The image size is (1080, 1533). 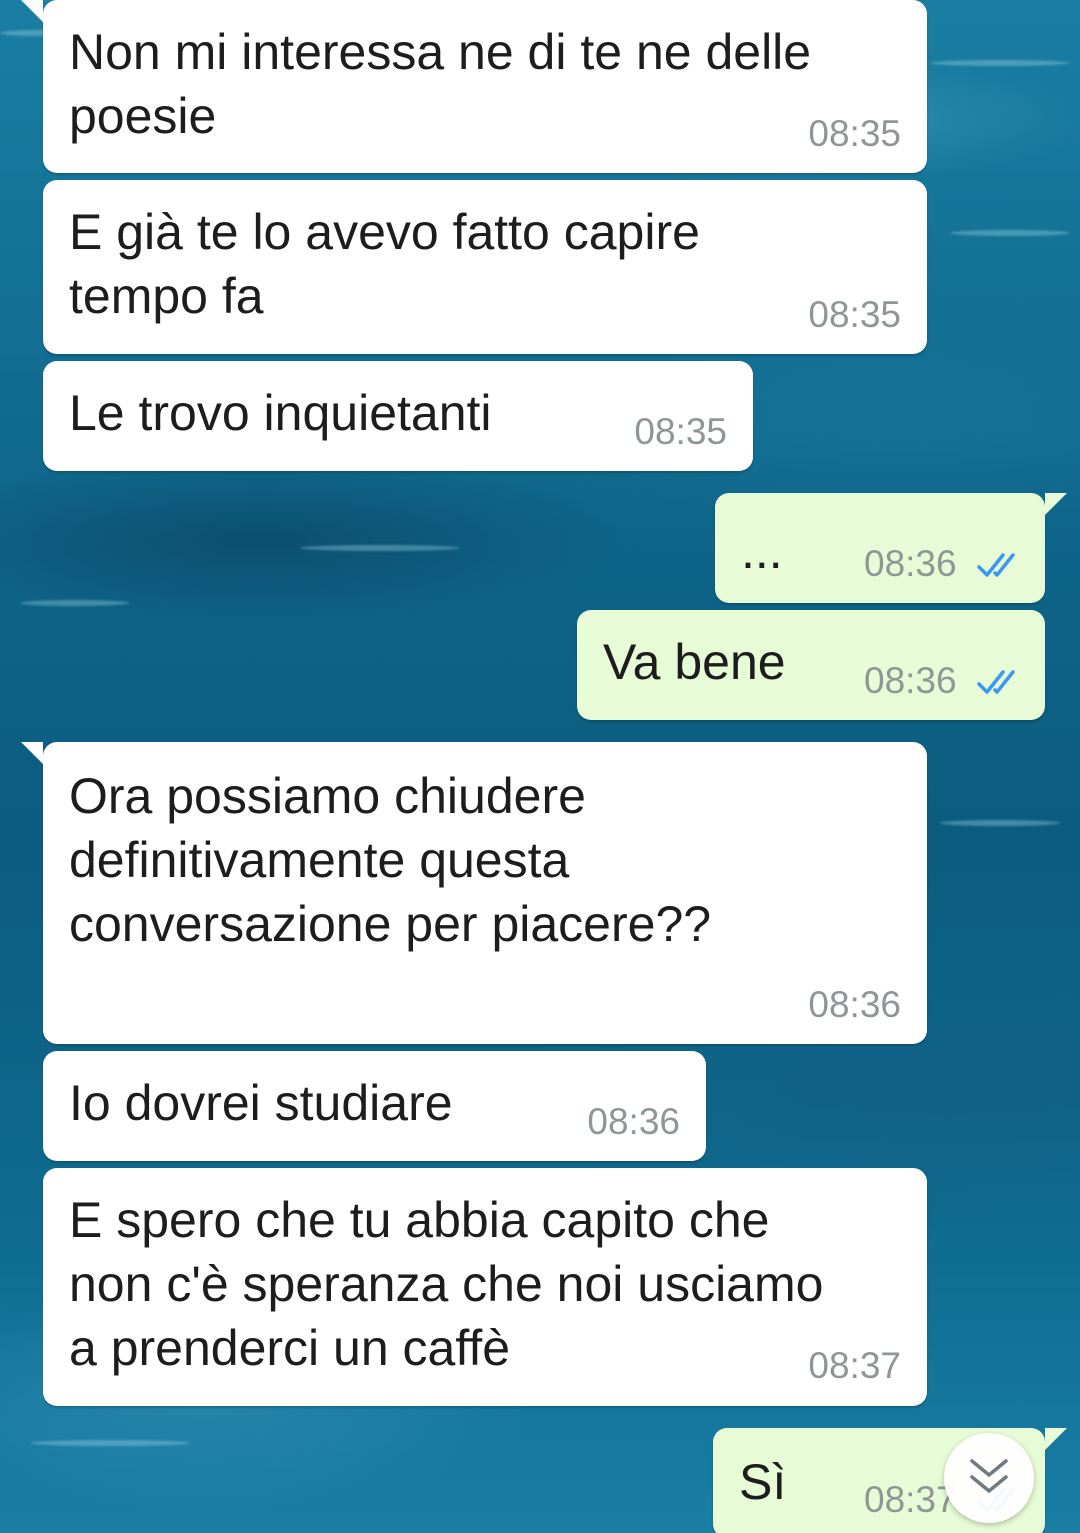 I want to click on scroll-to-bottom-button, so click(x=989, y=1478).